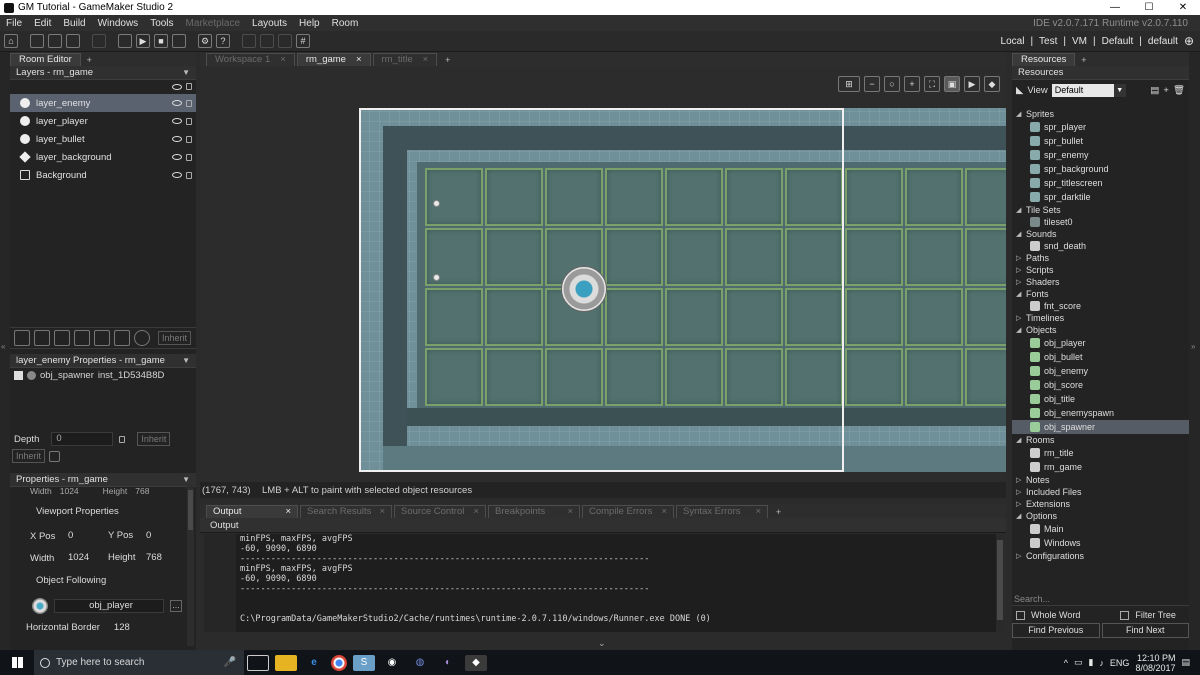 Image resolution: width=1200 pixels, height=675 pixels. I want to click on menu-tools: Tools, so click(161, 23).